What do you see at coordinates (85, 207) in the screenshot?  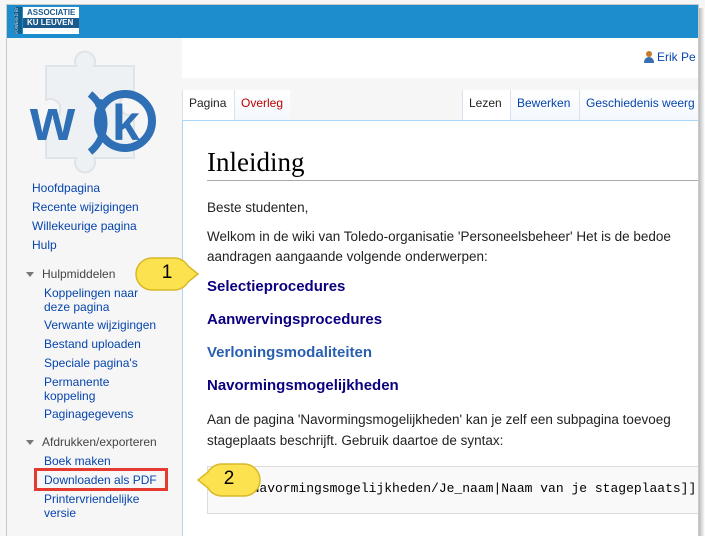 I see `nav-link-recente-wijzigingen: Recente wijzigingen` at bounding box center [85, 207].